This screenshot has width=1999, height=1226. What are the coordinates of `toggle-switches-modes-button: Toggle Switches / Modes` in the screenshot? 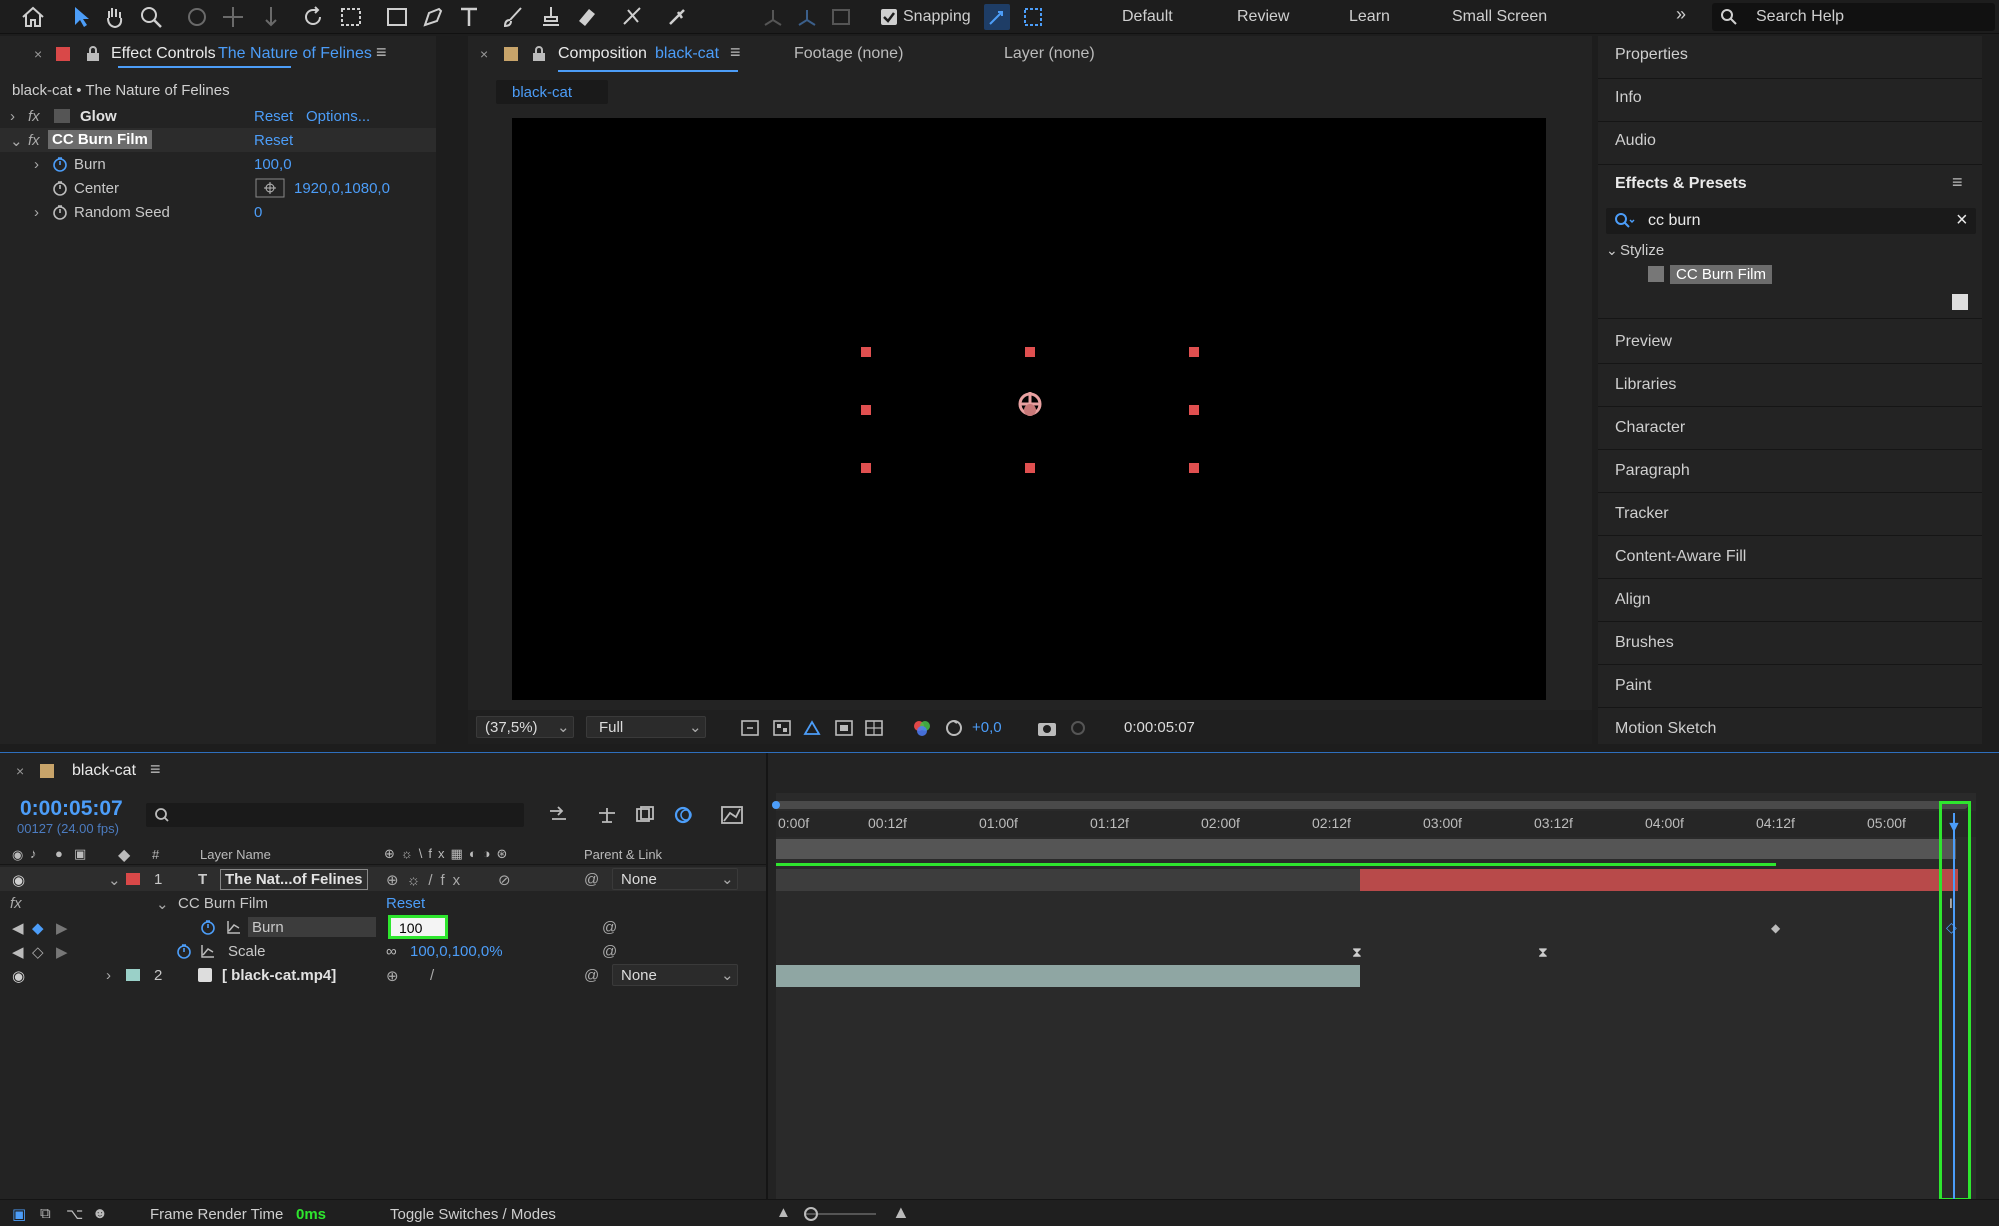 It's located at (473, 1214).